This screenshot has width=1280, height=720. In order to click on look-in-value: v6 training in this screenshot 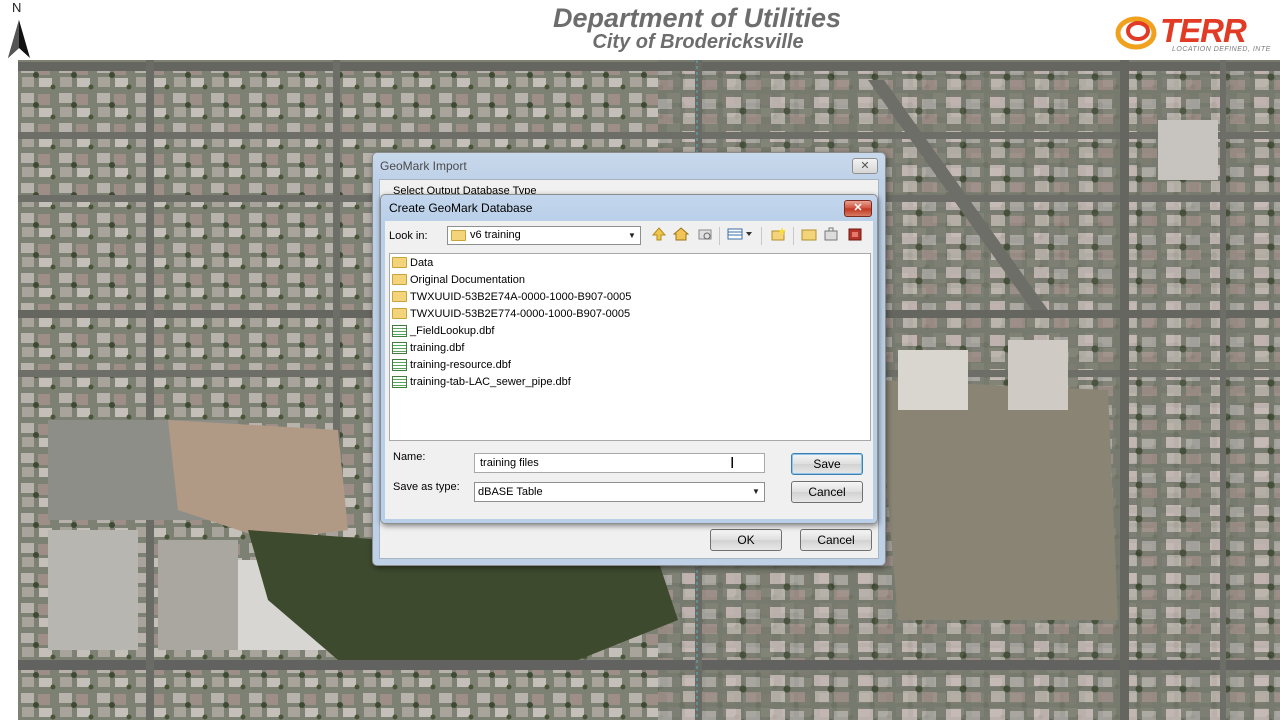, I will do `click(495, 235)`.